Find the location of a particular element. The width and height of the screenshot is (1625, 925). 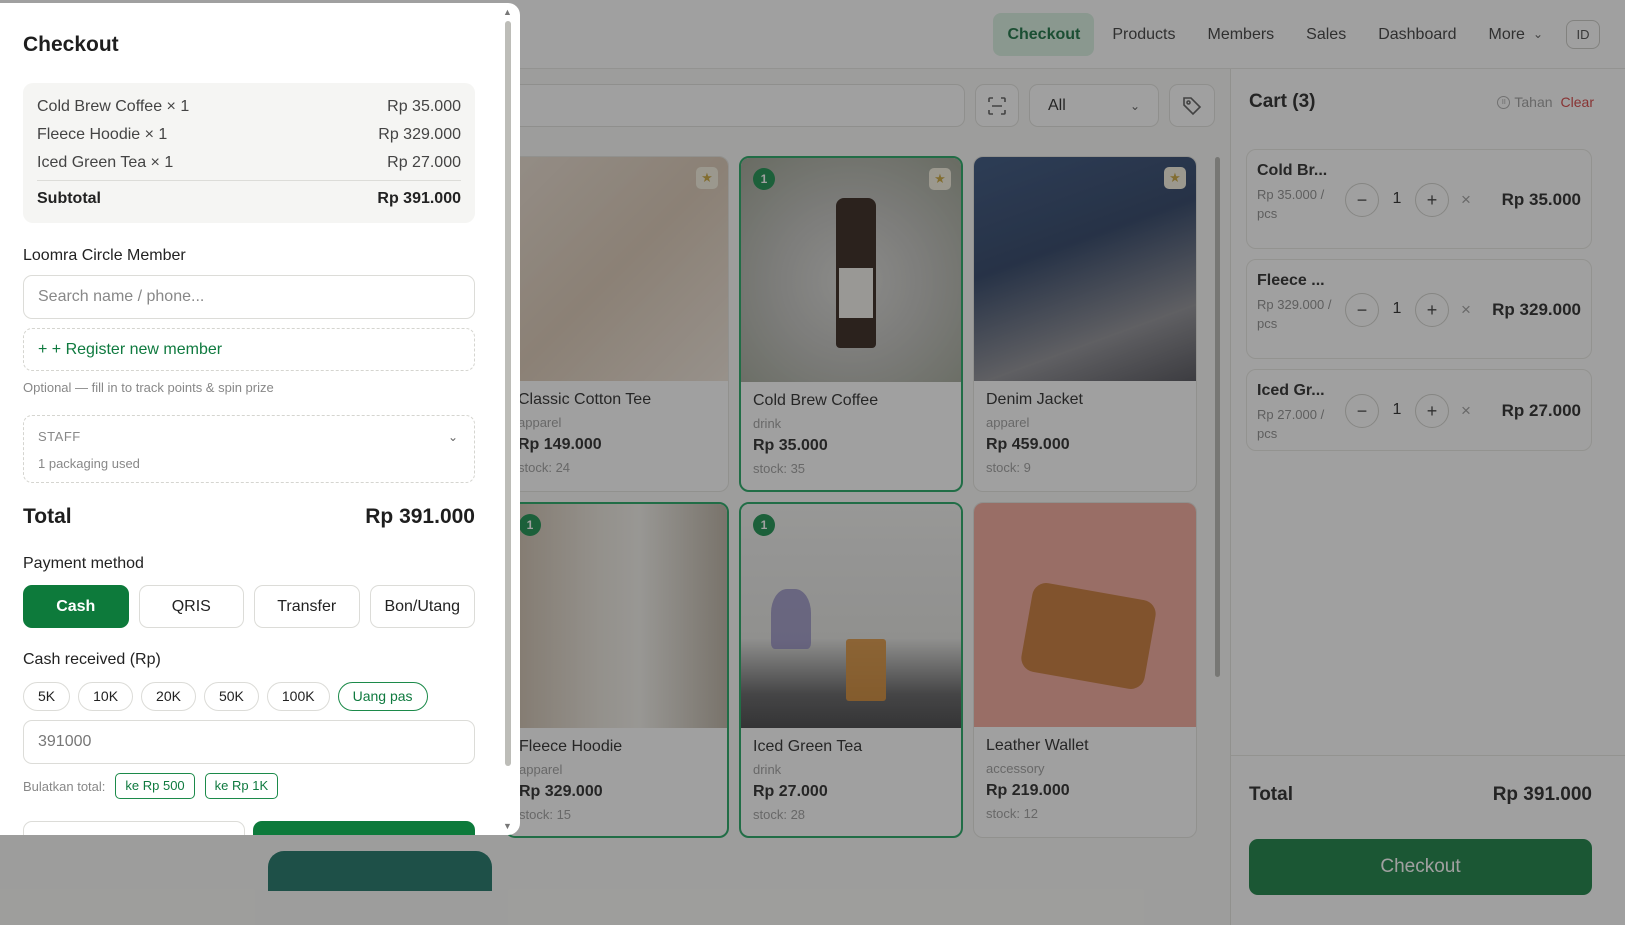

round-chip: ke Rp 500 is located at coordinates (155, 786).